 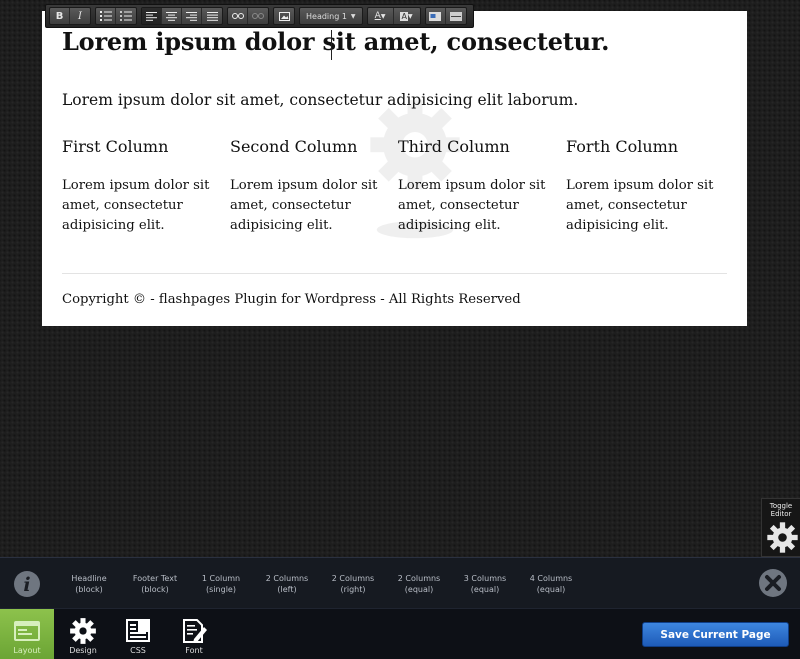 I want to click on layout-2-columns-right: 2 Columns (right), so click(x=353, y=584).